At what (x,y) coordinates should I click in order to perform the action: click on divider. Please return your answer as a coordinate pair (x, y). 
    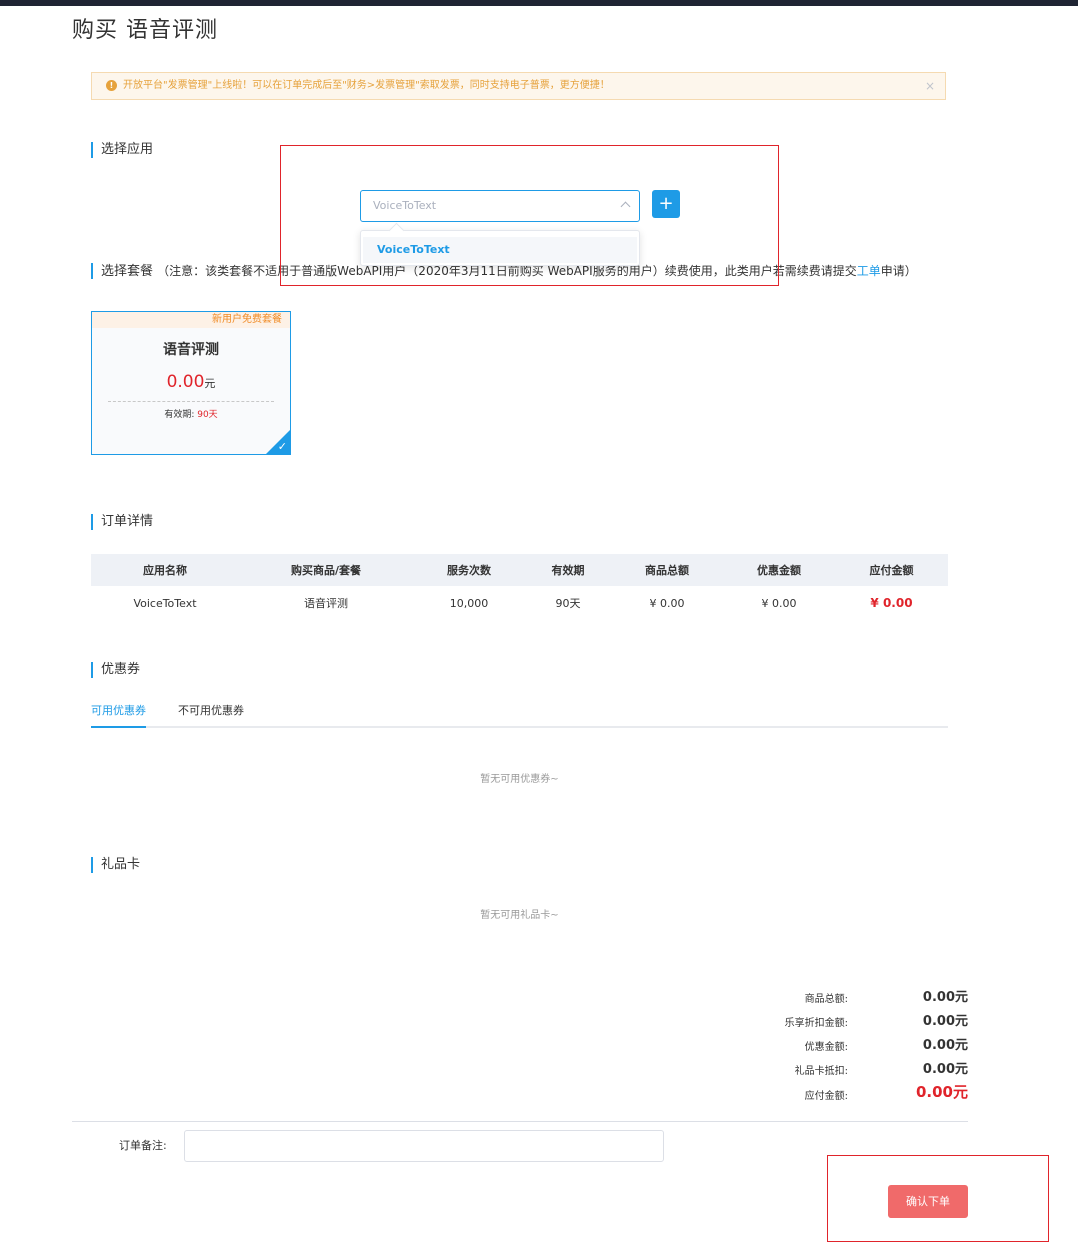
    Looking at the image, I should click on (520, 1121).